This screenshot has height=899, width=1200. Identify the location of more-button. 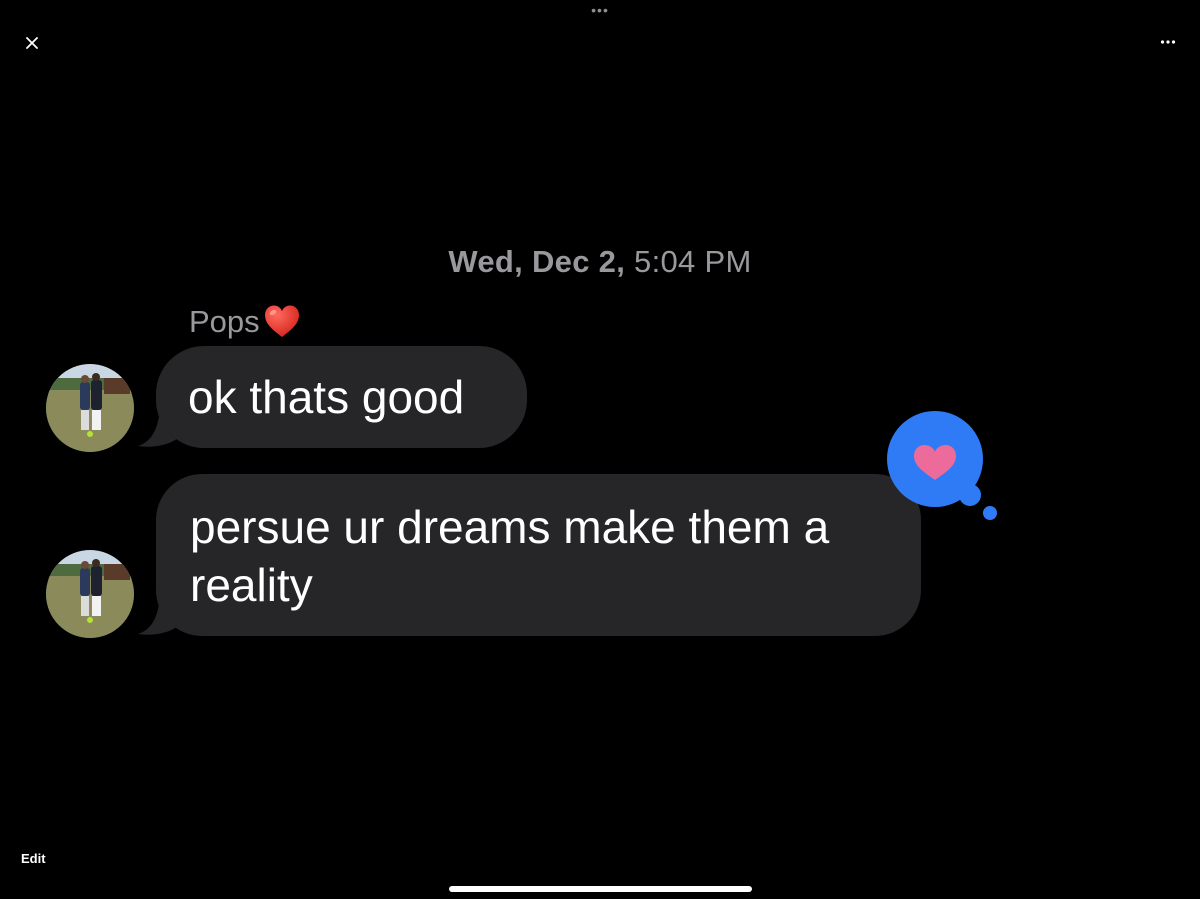
(1168, 42).